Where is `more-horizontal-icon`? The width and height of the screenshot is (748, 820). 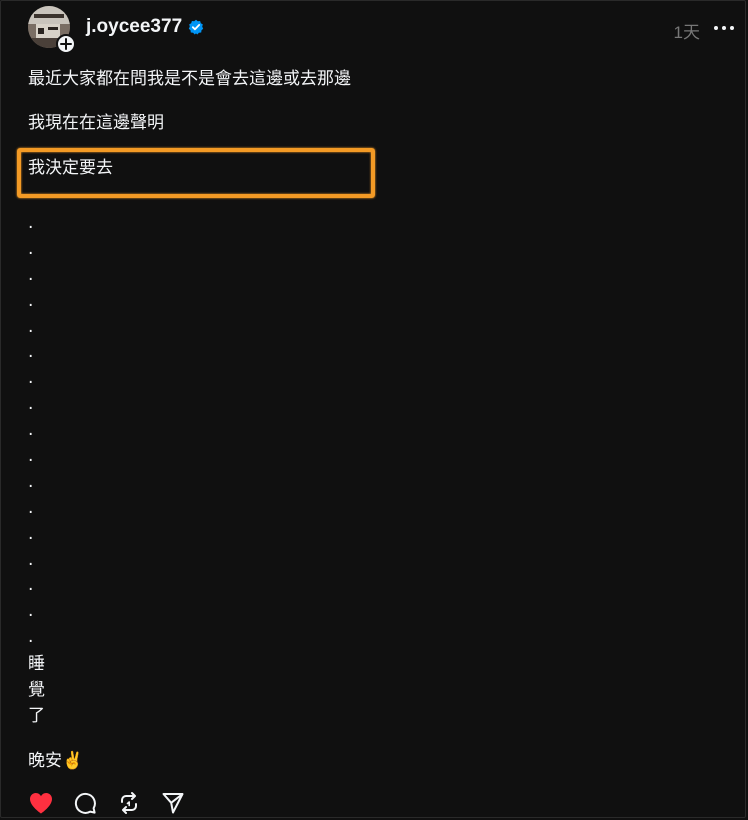 more-horizontal-icon is located at coordinates (716, 28).